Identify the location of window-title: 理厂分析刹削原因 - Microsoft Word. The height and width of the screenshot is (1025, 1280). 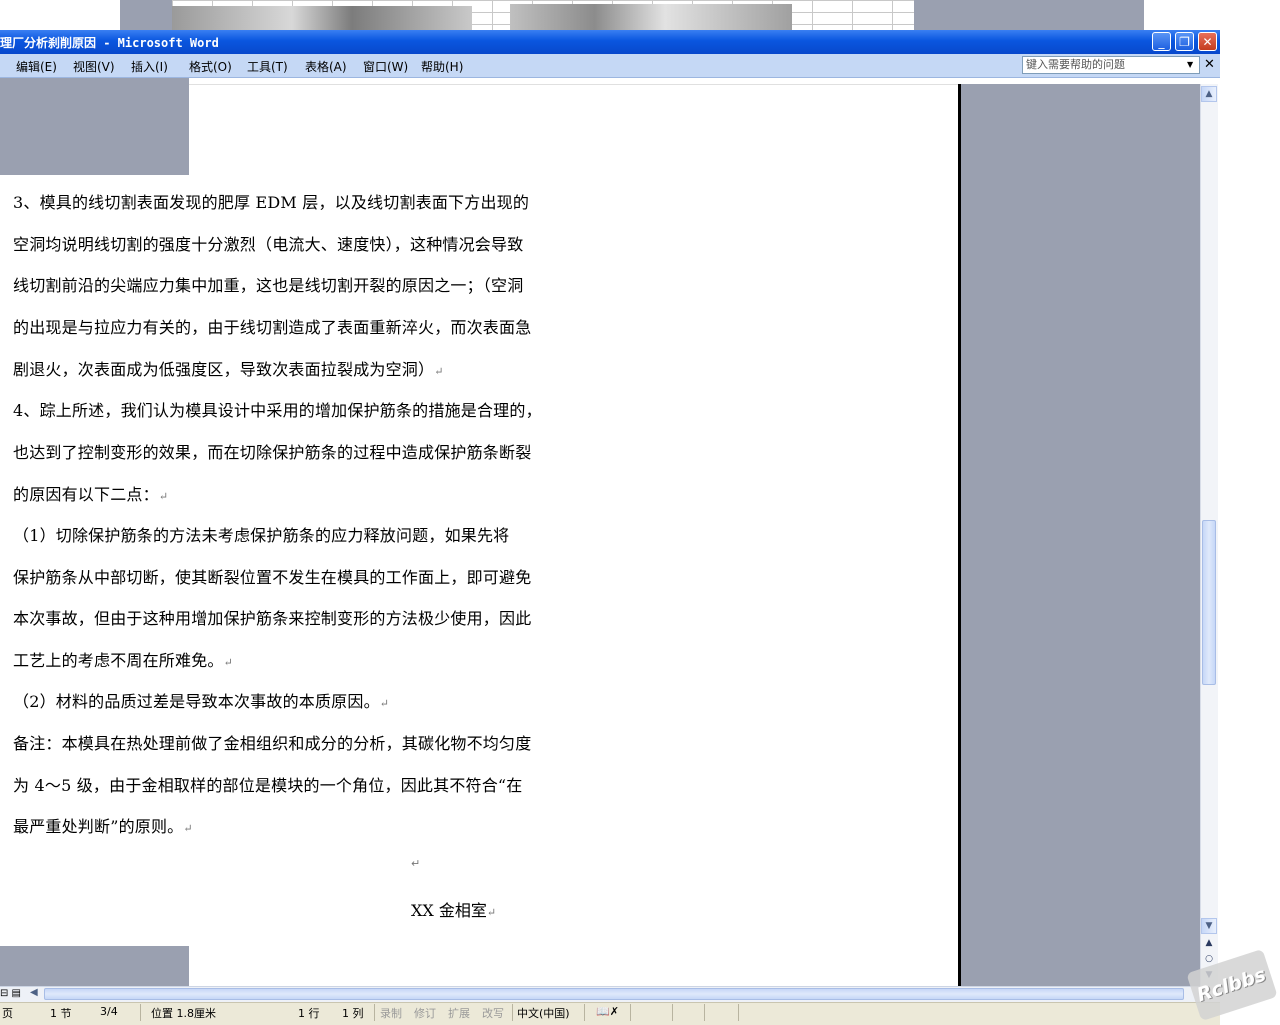
(109, 43).